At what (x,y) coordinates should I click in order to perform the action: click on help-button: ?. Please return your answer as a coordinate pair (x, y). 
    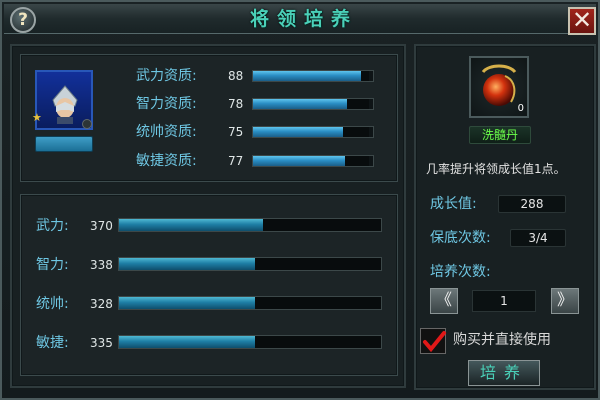
    Looking at the image, I should click on (23, 20).